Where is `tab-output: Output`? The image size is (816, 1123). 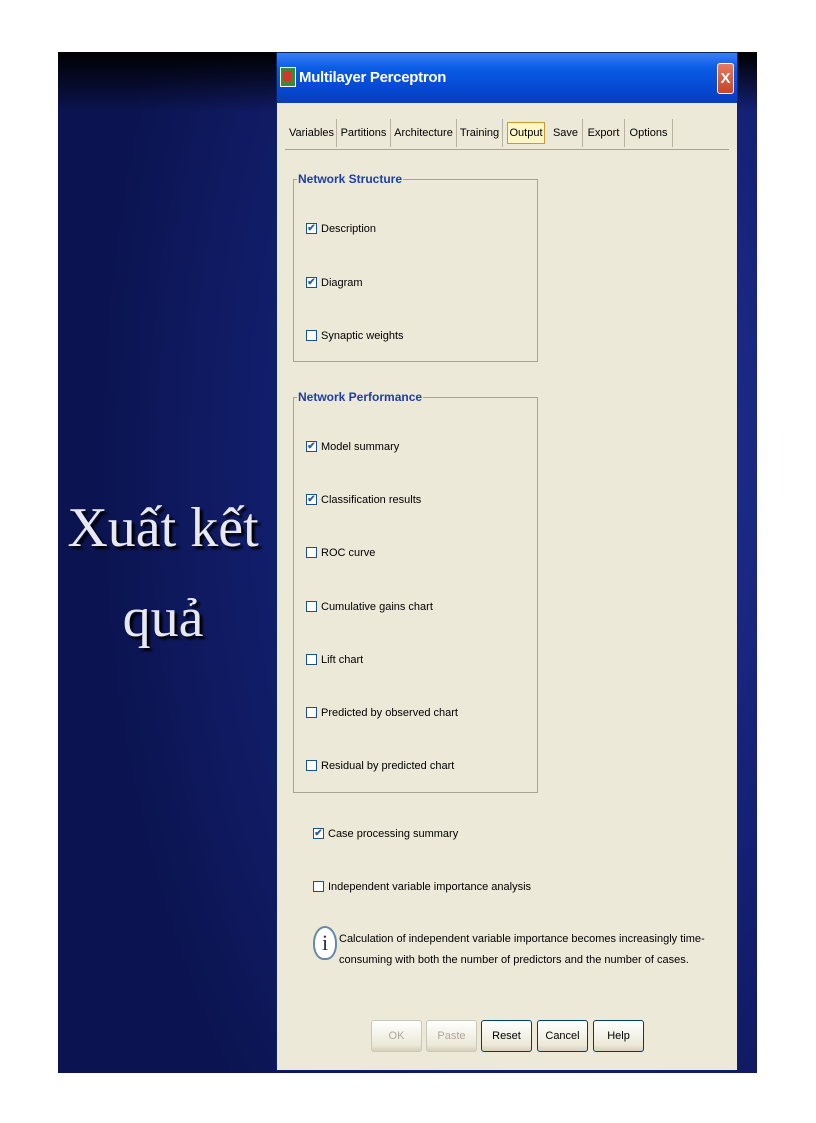 tab-output: Output is located at coordinates (526, 133).